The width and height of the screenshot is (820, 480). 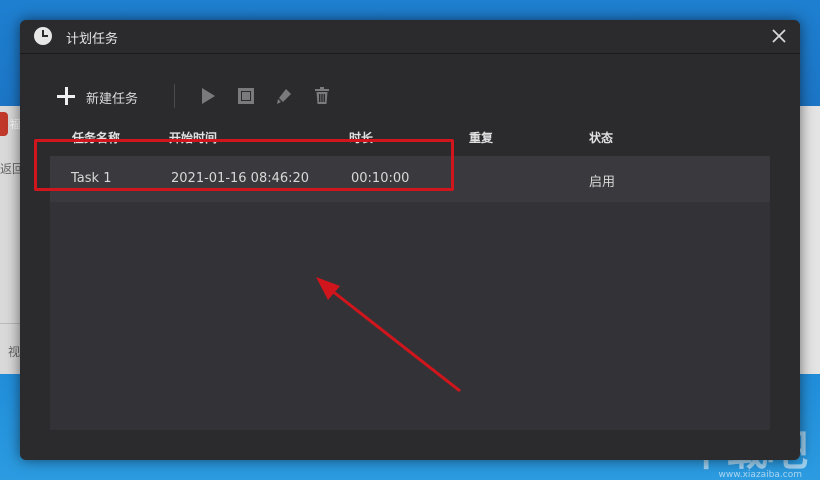 What do you see at coordinates (380, 178) in the screenshot?
I see `cell-duration: 00:10:00` at bounding box center [380, 178].